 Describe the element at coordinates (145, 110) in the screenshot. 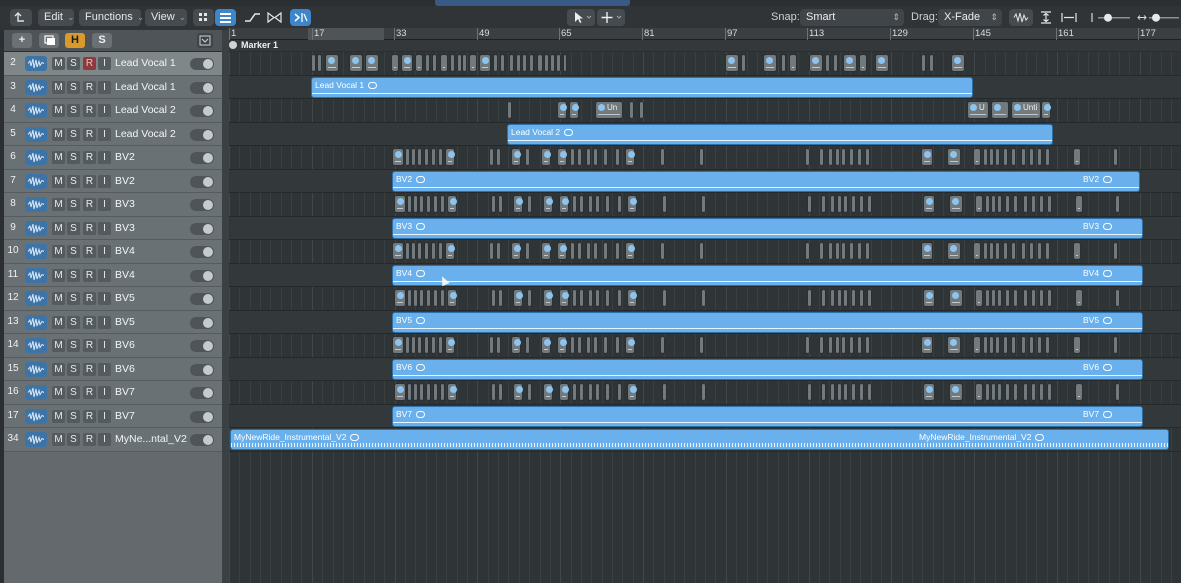

I see `track-name: Lead Vocal 2` at that location.